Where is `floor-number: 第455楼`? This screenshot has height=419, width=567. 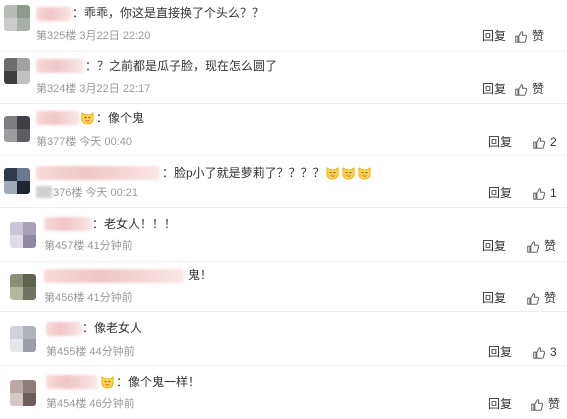
floor-number: 第455楼 is located at coordinates (66, 352).